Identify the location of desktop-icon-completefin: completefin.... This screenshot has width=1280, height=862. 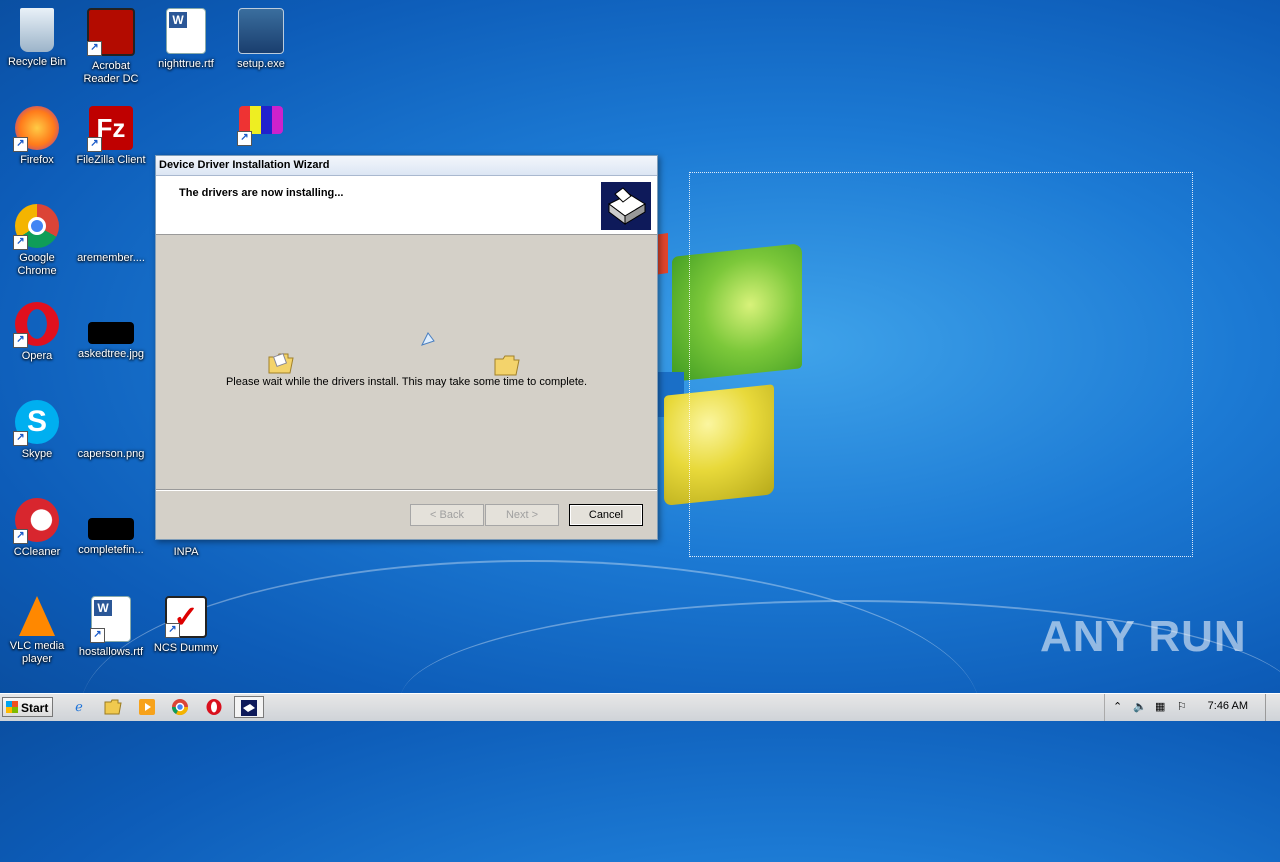
(111, 527).